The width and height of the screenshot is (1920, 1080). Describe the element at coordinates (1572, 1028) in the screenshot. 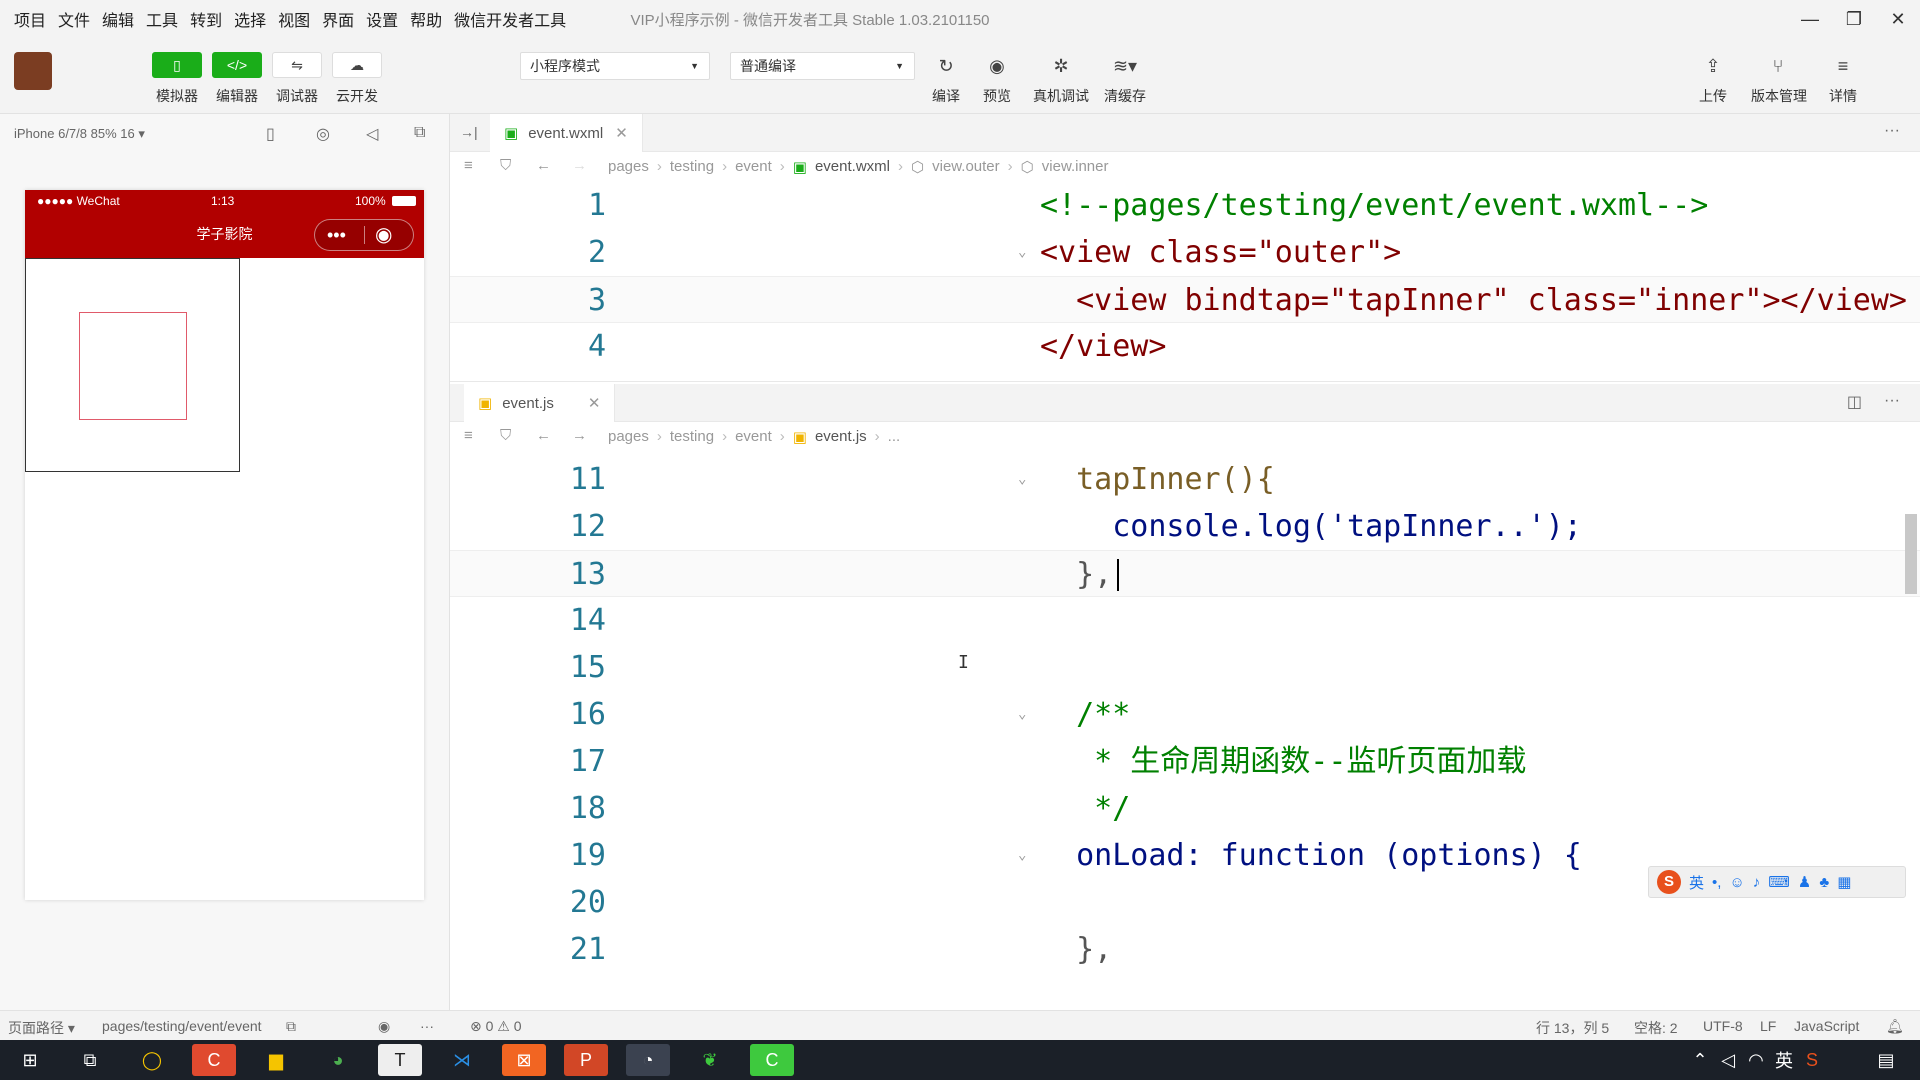

I see `cursor-position: 行 13，列 5` at that location.